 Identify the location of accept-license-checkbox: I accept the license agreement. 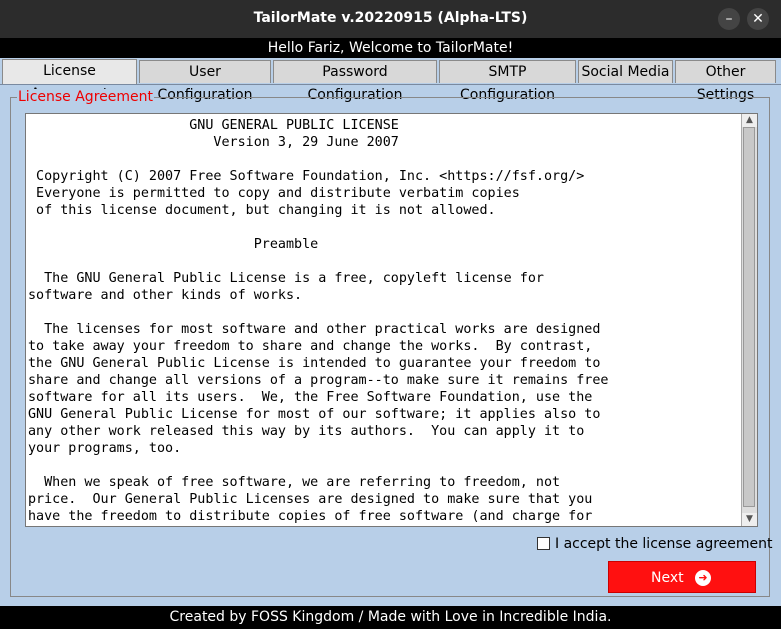
(655, 544).